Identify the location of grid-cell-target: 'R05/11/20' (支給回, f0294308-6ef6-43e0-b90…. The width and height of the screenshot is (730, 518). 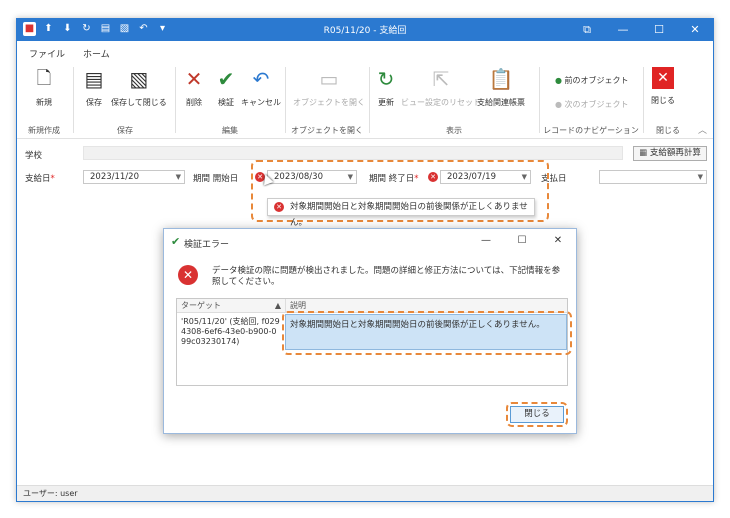
(231, 332).